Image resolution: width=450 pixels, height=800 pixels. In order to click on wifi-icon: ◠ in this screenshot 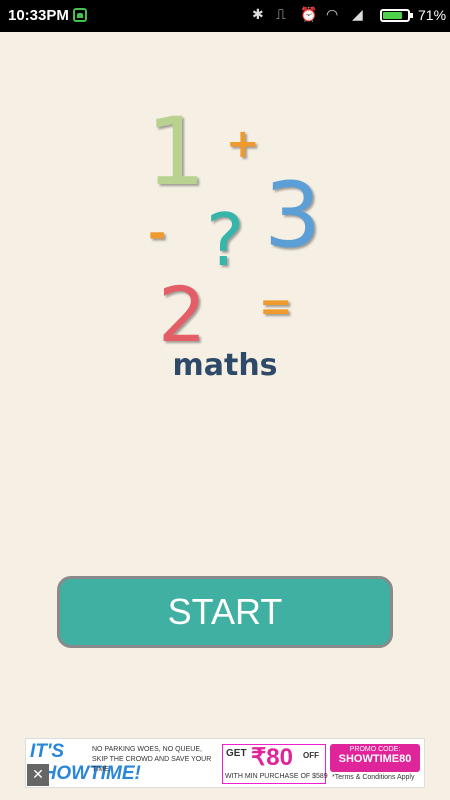, I will do `click(332, 14)`.